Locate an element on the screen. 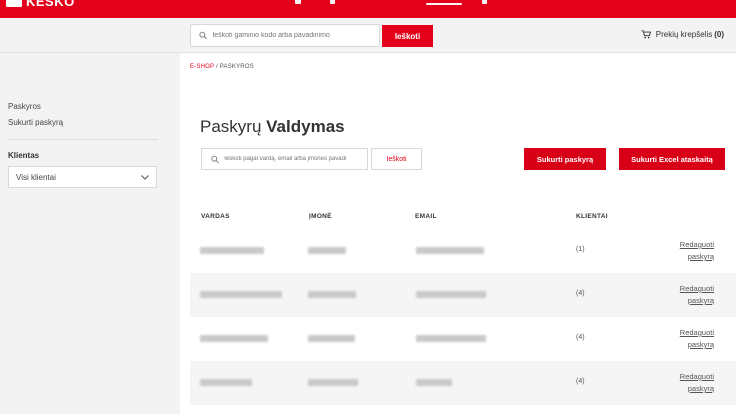 The image size is (736, 414). search-header: Ieškoti Prekių krepšelis (0) is located at coordinates (368, 35).